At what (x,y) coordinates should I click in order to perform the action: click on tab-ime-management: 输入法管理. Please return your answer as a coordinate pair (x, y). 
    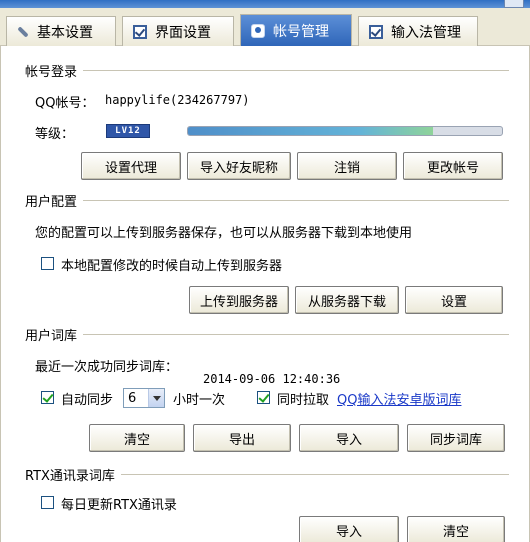
    Looking at the image, I should click on (418, 31).